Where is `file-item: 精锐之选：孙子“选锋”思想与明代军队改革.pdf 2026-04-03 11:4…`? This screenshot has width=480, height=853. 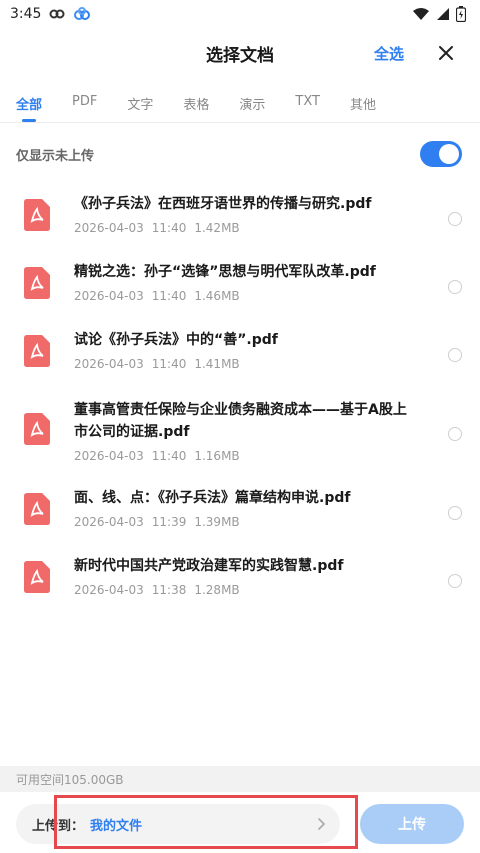
file-item: 精锐之选：孙子“选锋”思想与明代军队改革.pdf 2026-04-03 11:4… is located at coordinates (240, 287).